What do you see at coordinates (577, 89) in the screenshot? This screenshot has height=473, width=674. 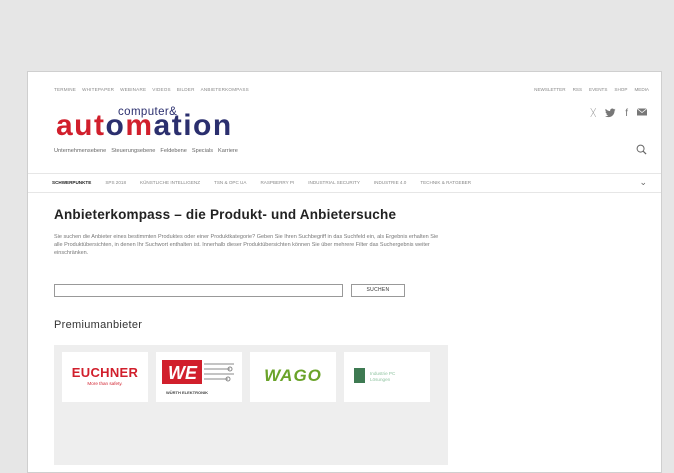 I see `top-nav-rss: RSS` at bounding box center [577, 89].